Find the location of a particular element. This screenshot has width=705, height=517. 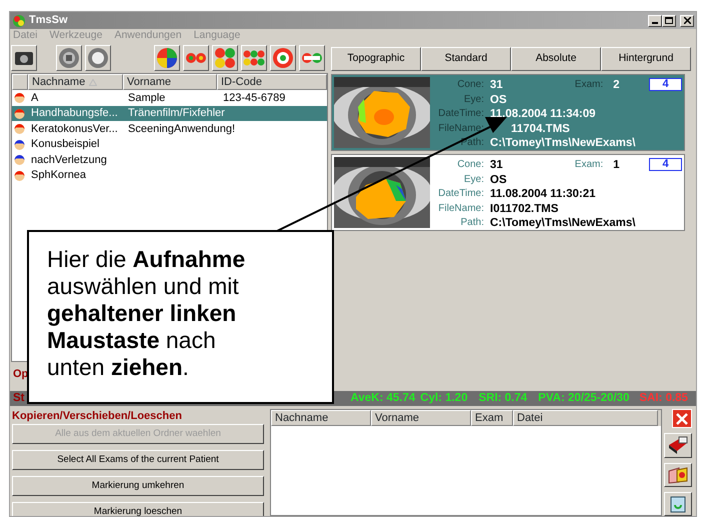

field-value: 11.08.2004 11:30:21 is located at coordinates (542, 194).